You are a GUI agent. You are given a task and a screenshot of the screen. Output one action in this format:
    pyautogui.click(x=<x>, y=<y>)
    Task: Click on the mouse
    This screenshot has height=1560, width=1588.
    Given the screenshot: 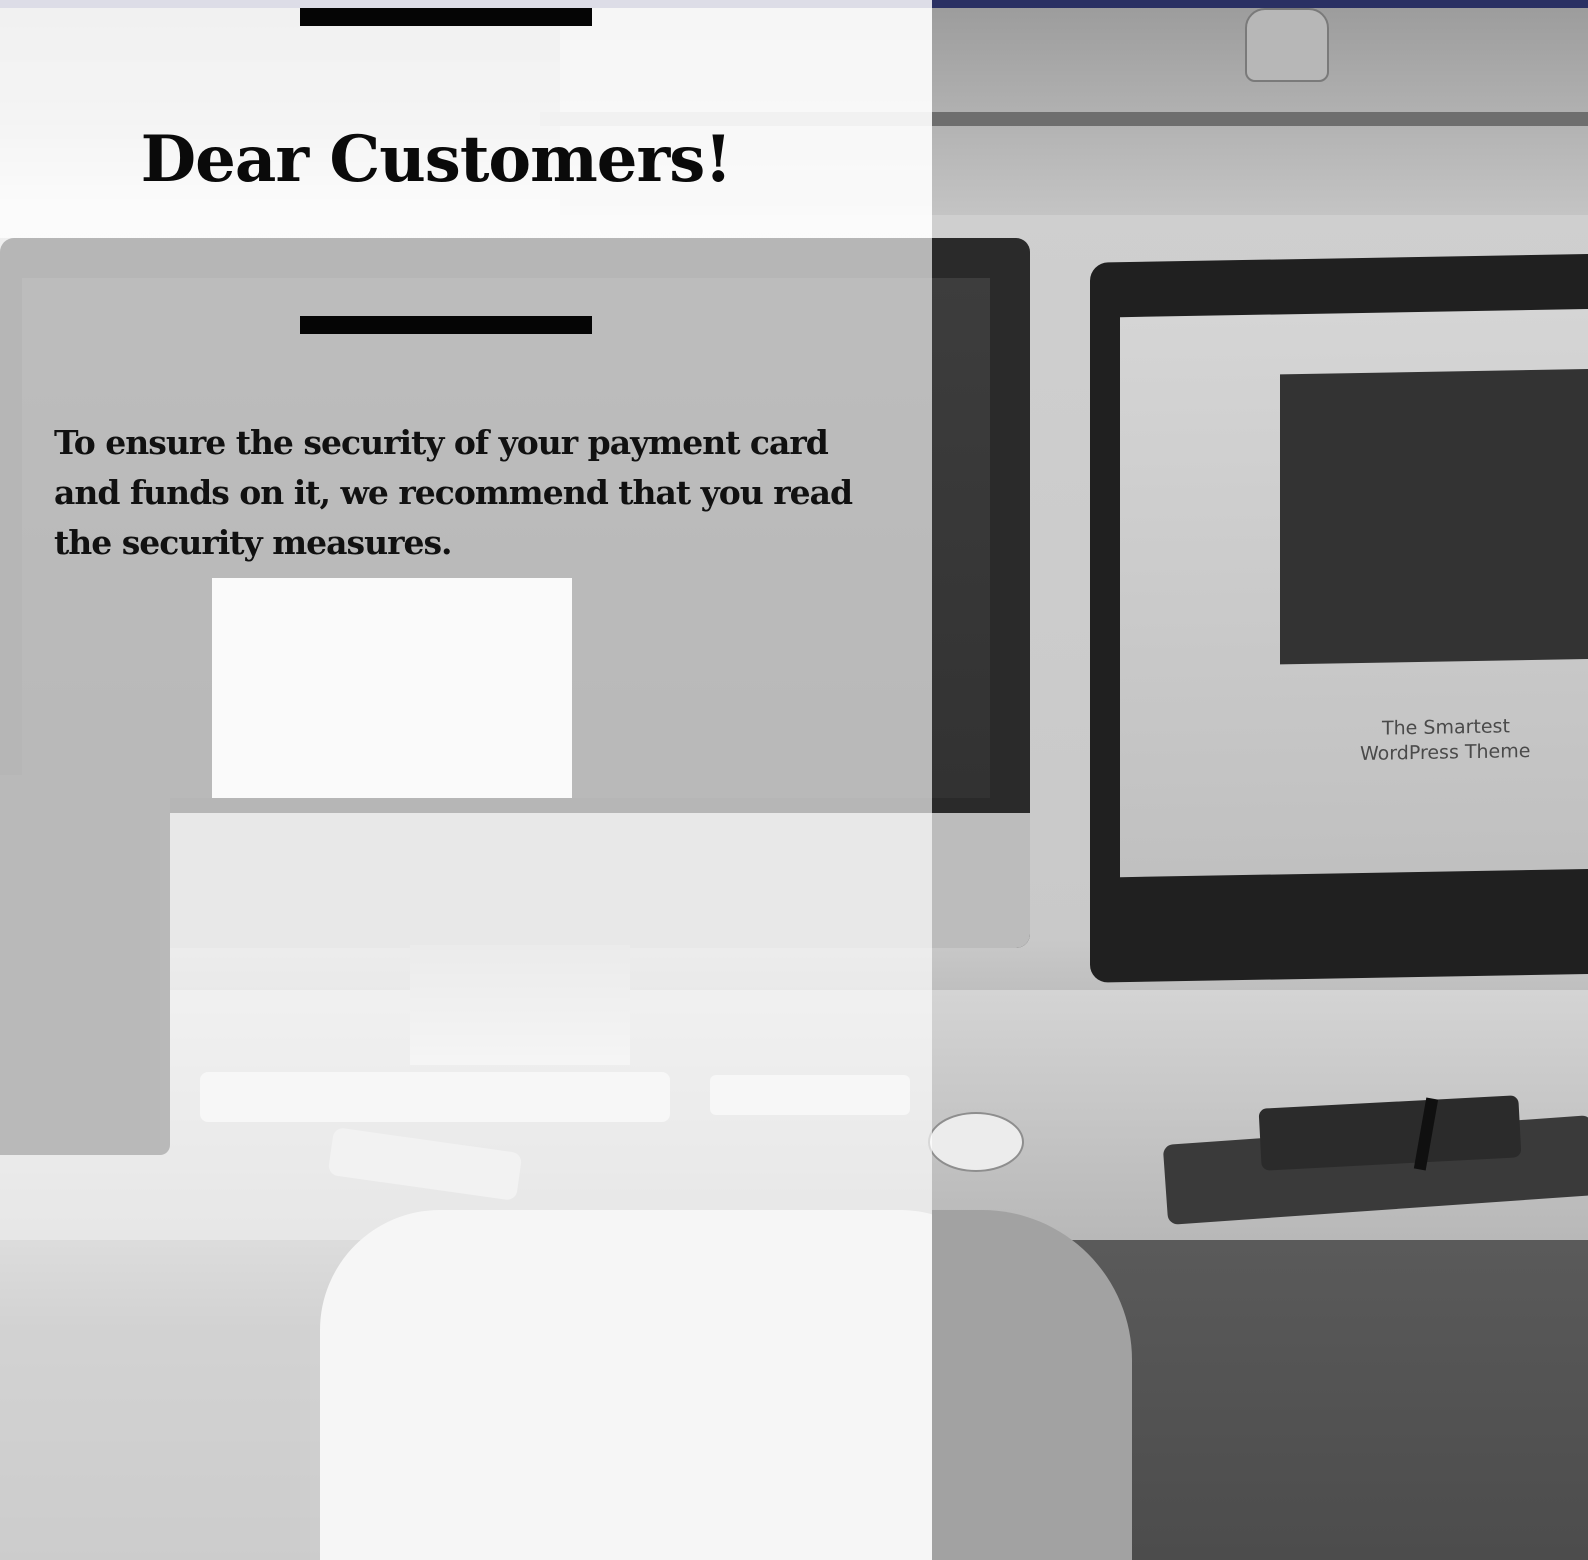 What is the action you would take?
    pyautogui.click(x=976, y=1142)
    